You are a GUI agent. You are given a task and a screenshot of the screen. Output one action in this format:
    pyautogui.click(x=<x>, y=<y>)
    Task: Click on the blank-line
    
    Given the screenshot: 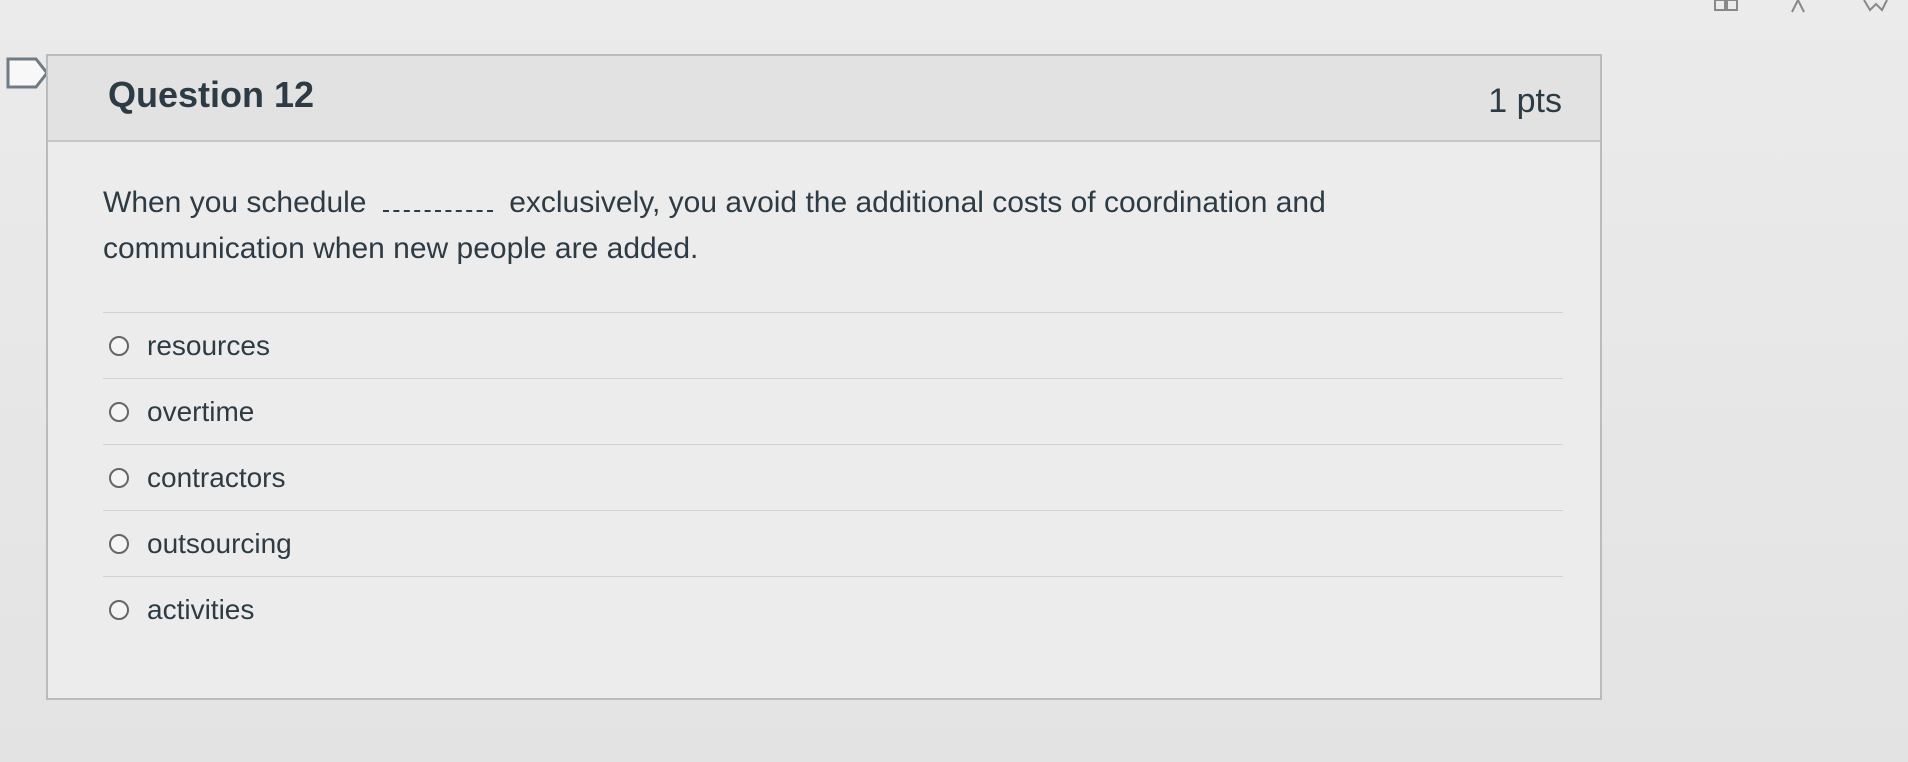 What is the action you would take?
    pyautogui.click(x=437, y=211)
    